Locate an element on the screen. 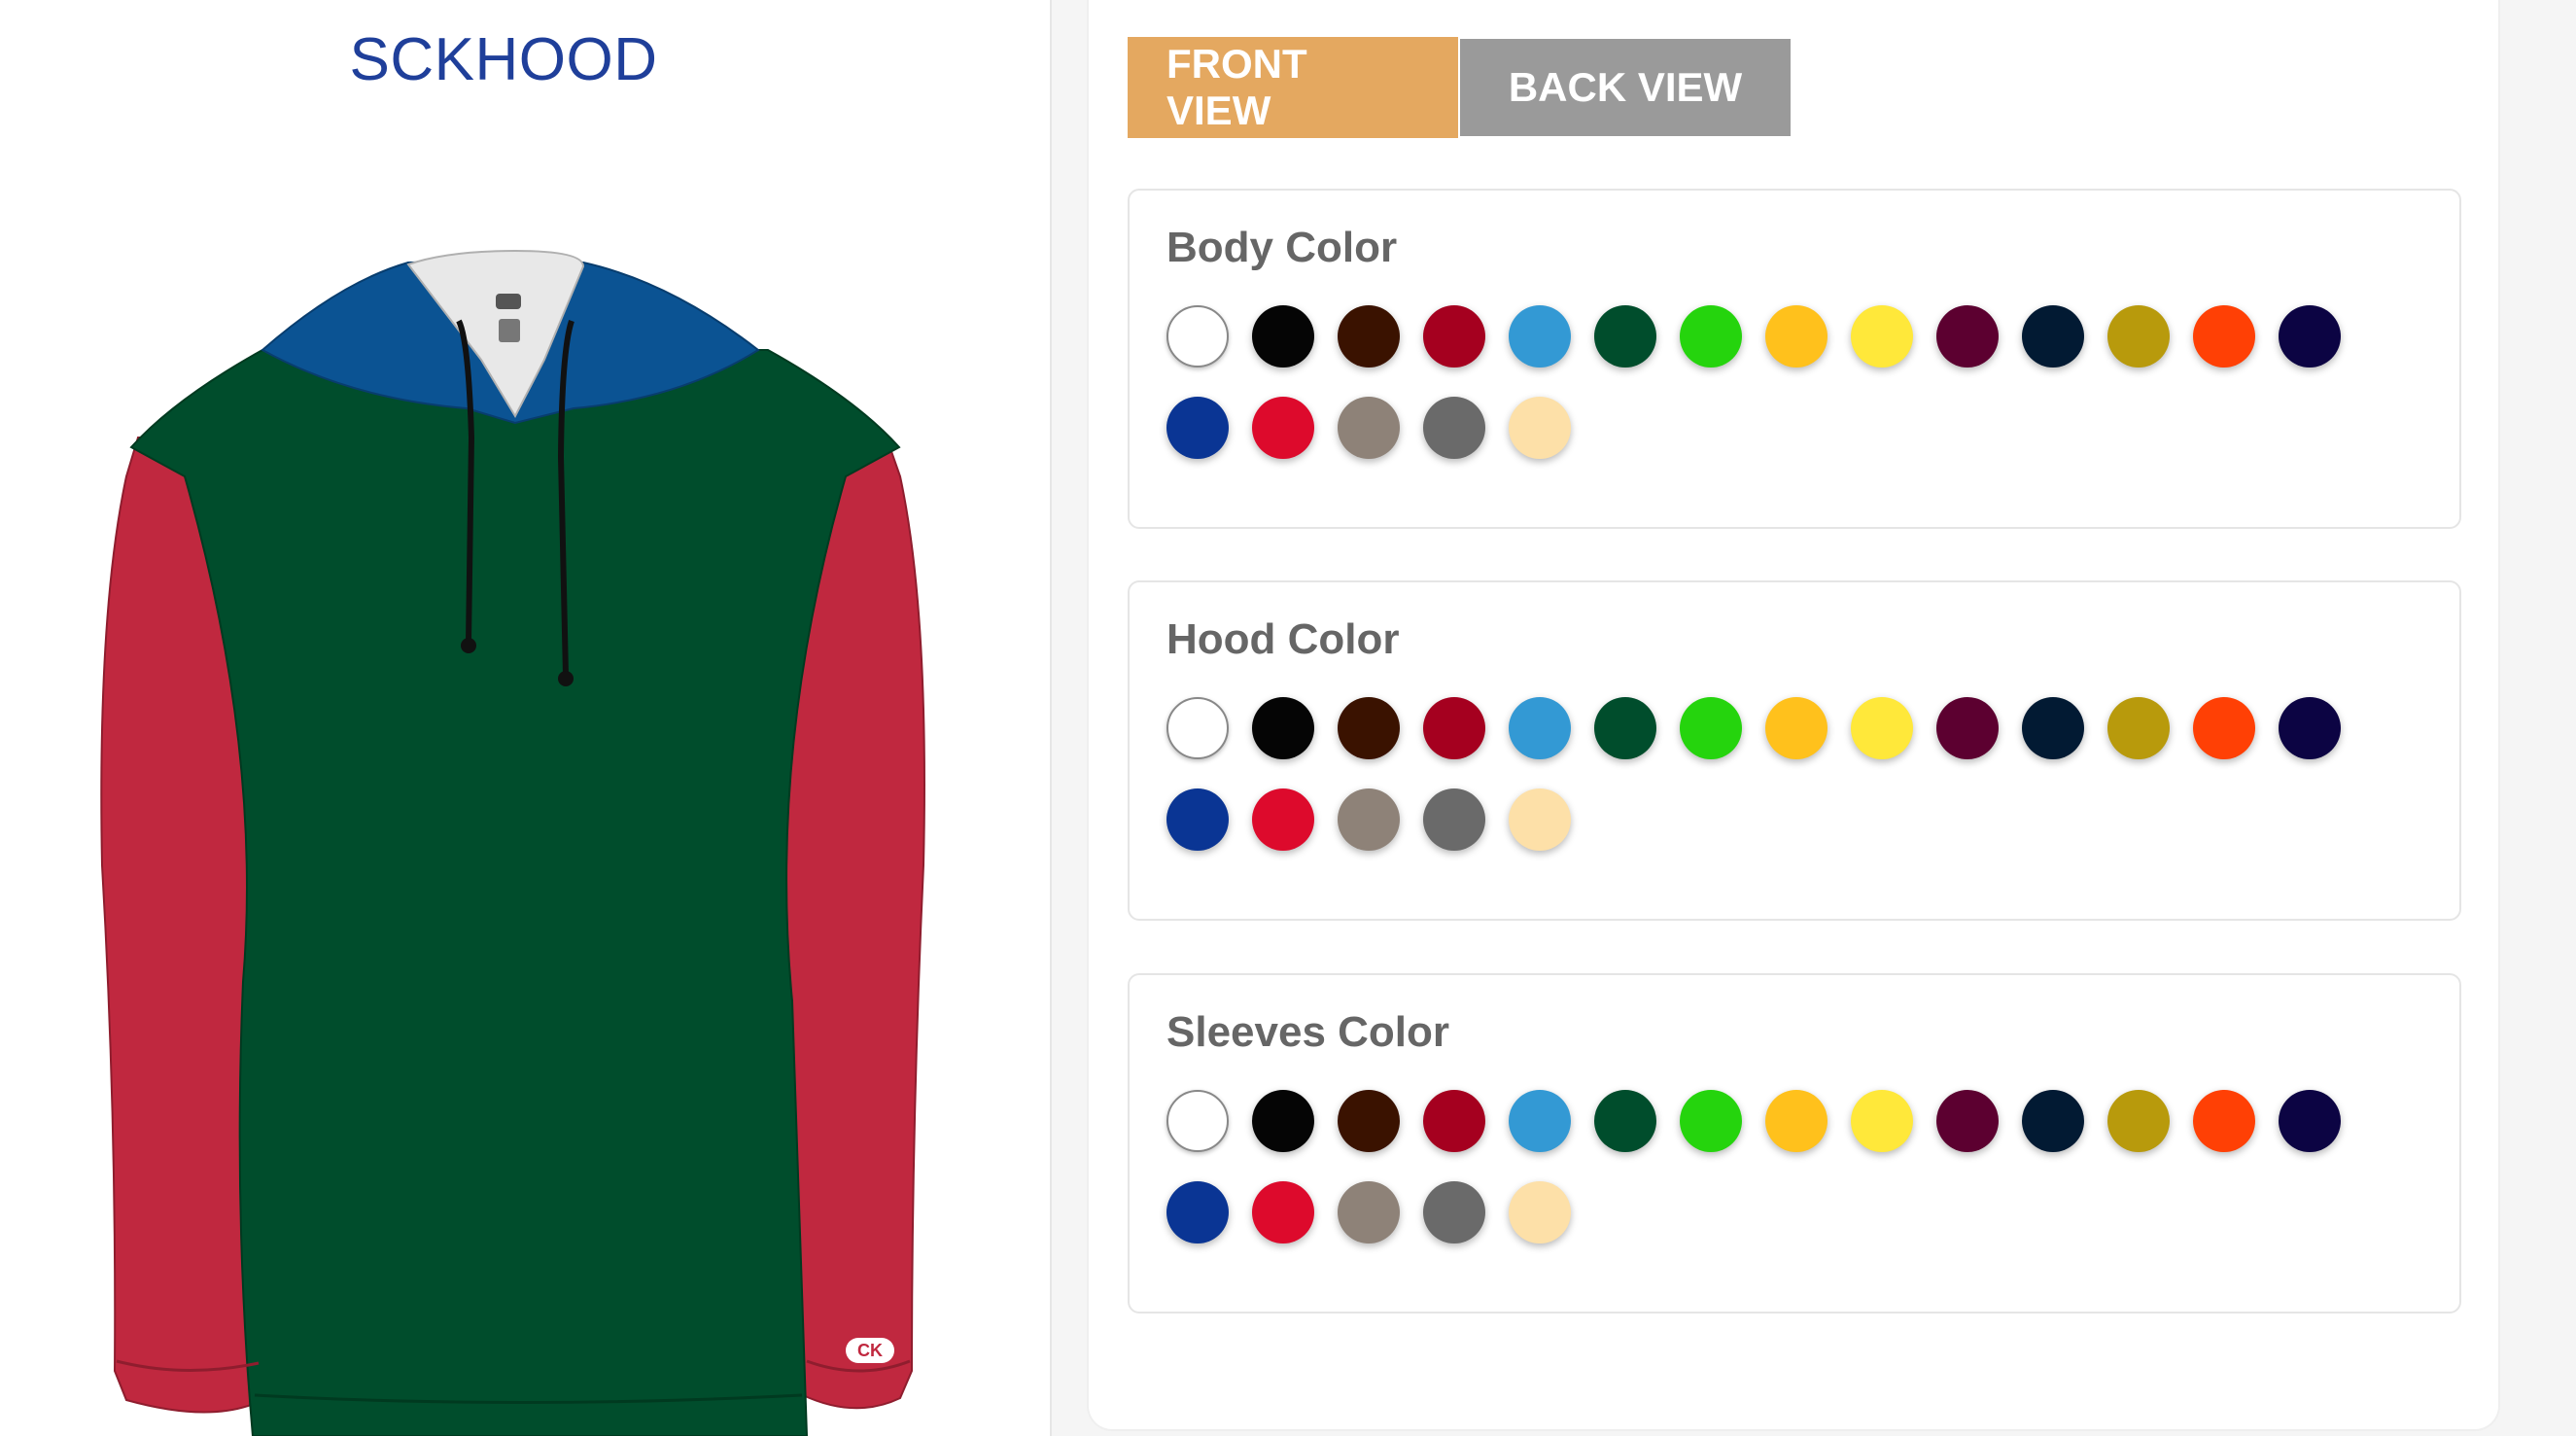  body-color-panel: Body Color is located at coordinates (1795, 359).